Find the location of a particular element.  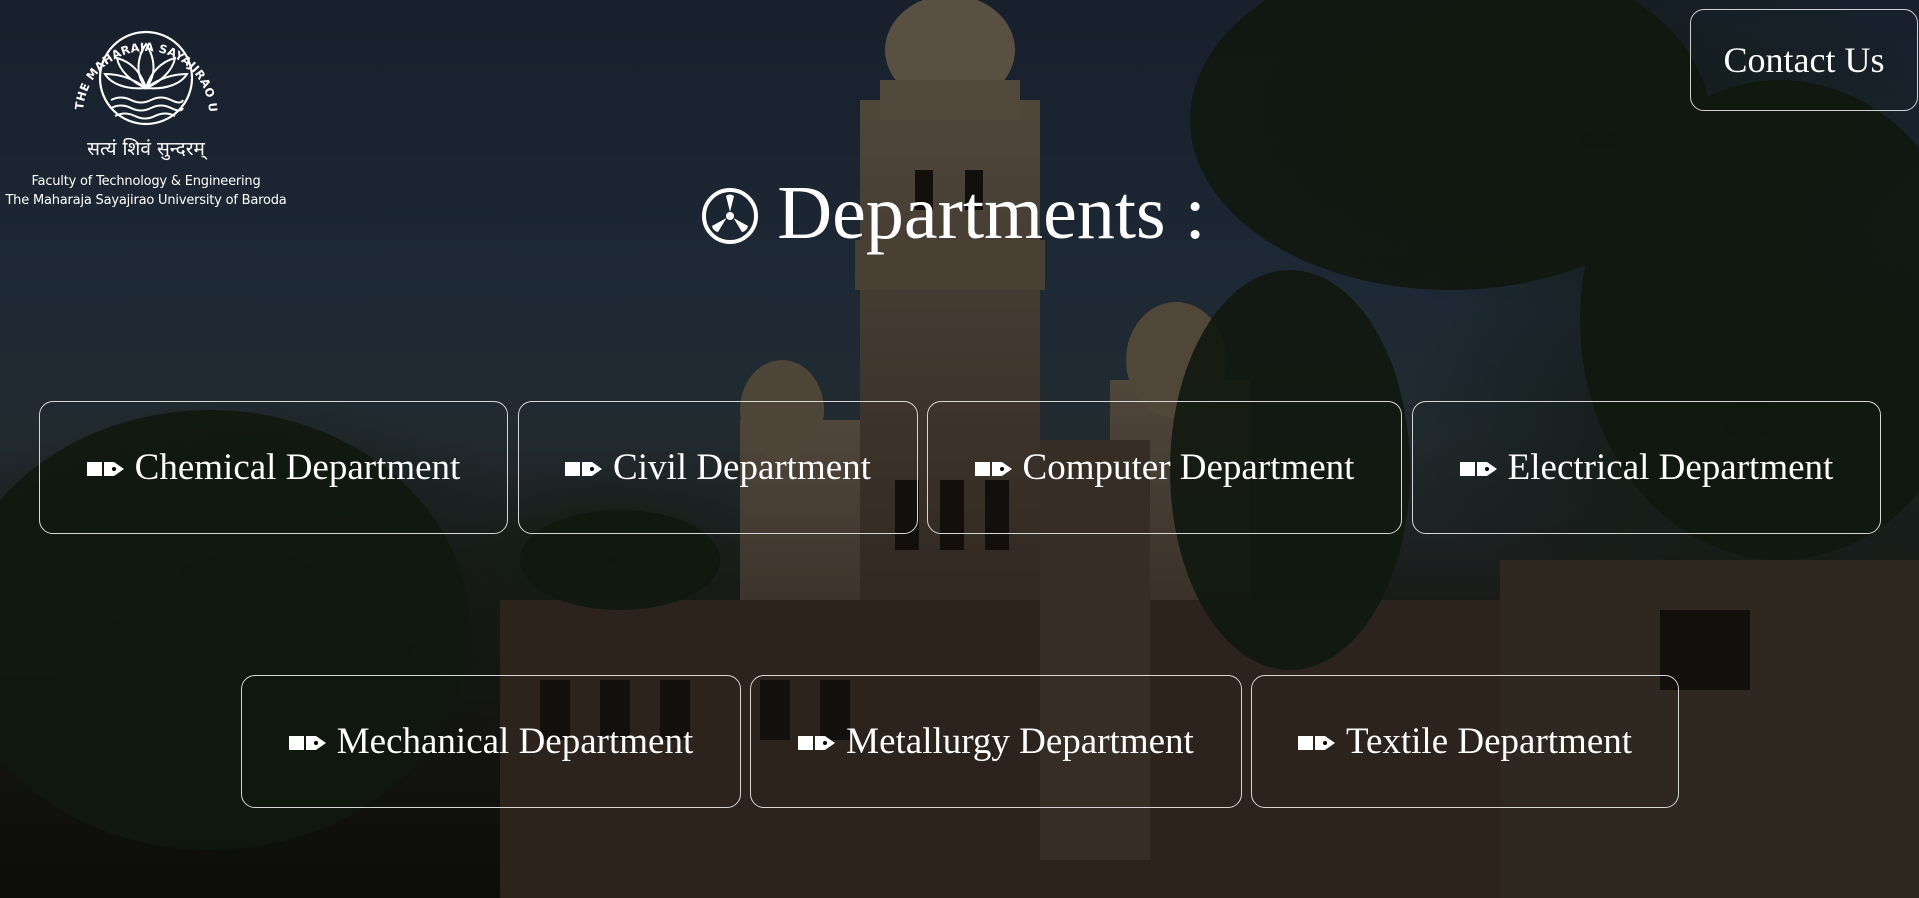

electrical-department-button: Electrical Department is located at coordinates (1646, 467).